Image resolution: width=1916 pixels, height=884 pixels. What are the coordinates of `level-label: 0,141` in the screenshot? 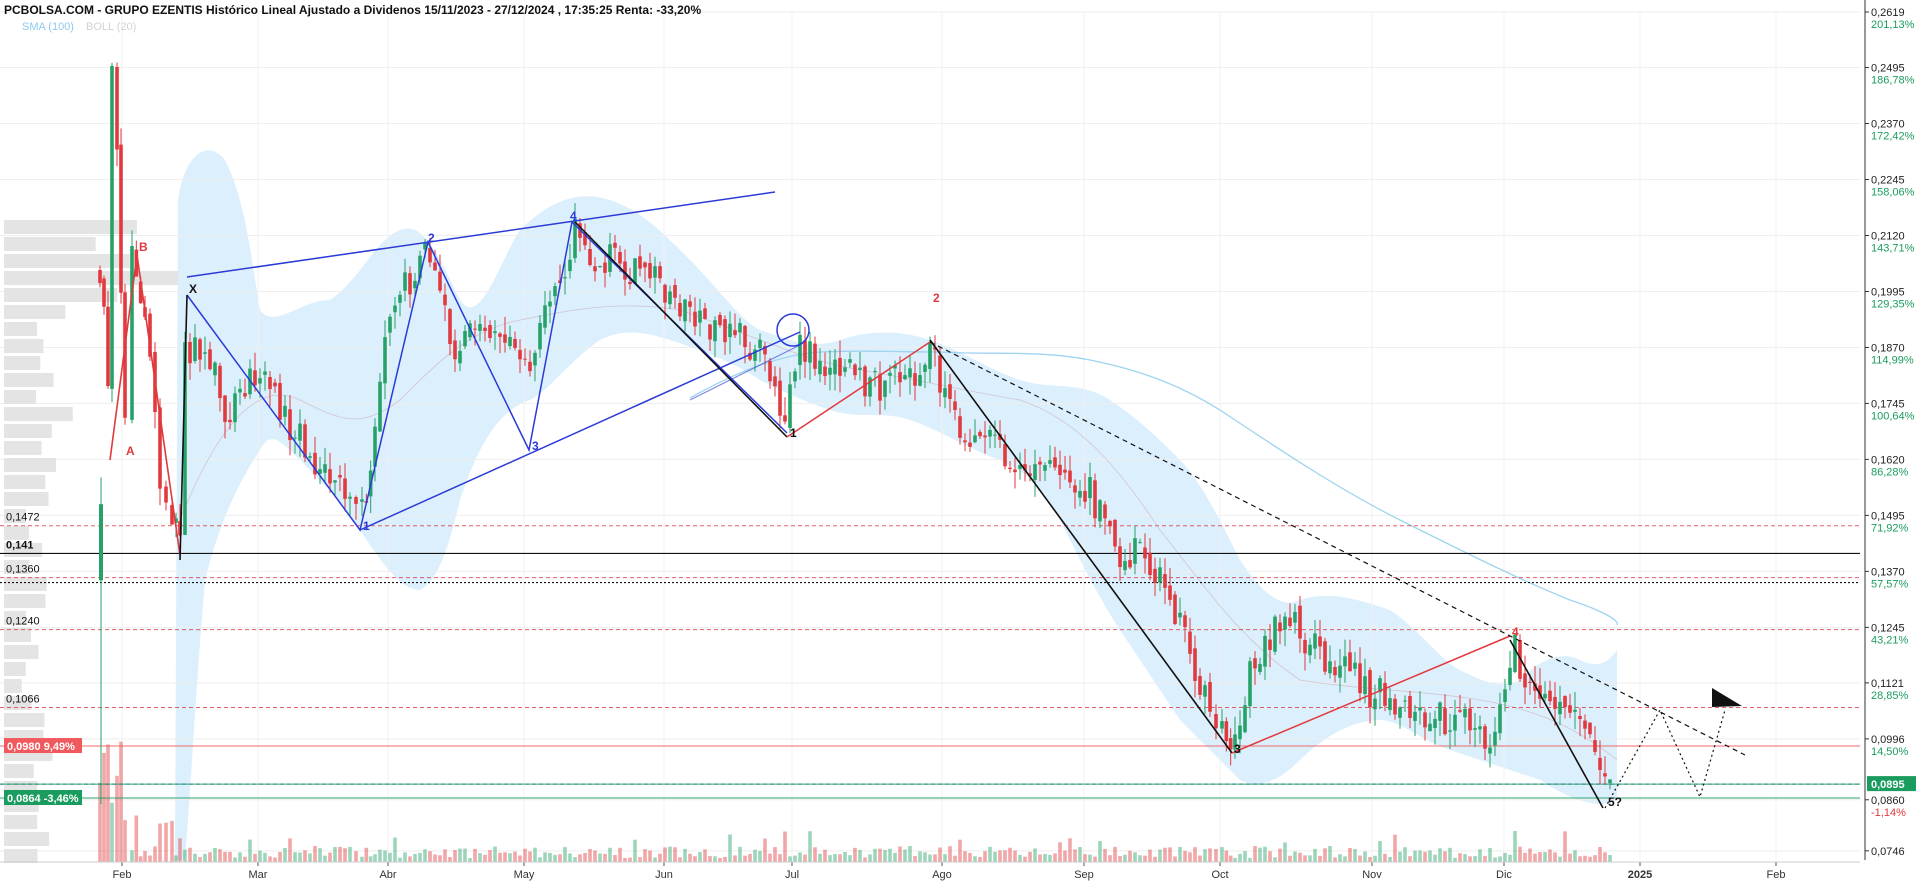 It's located at (20, 545).